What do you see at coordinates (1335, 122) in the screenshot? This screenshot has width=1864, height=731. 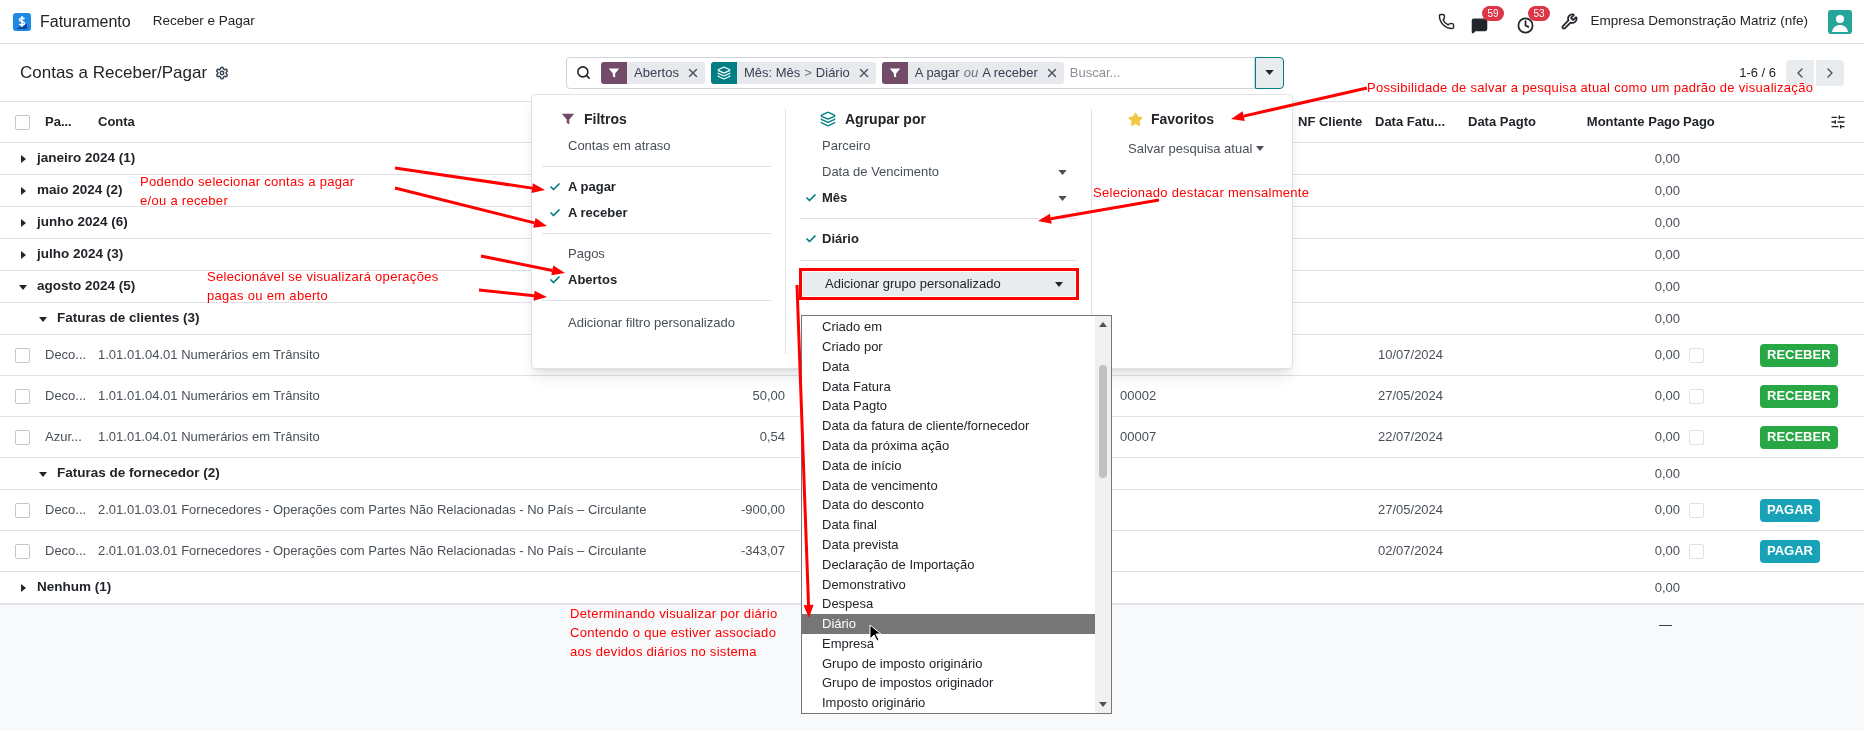 I see `column-header: NF Cliente` at bounding box center [1335, 122].